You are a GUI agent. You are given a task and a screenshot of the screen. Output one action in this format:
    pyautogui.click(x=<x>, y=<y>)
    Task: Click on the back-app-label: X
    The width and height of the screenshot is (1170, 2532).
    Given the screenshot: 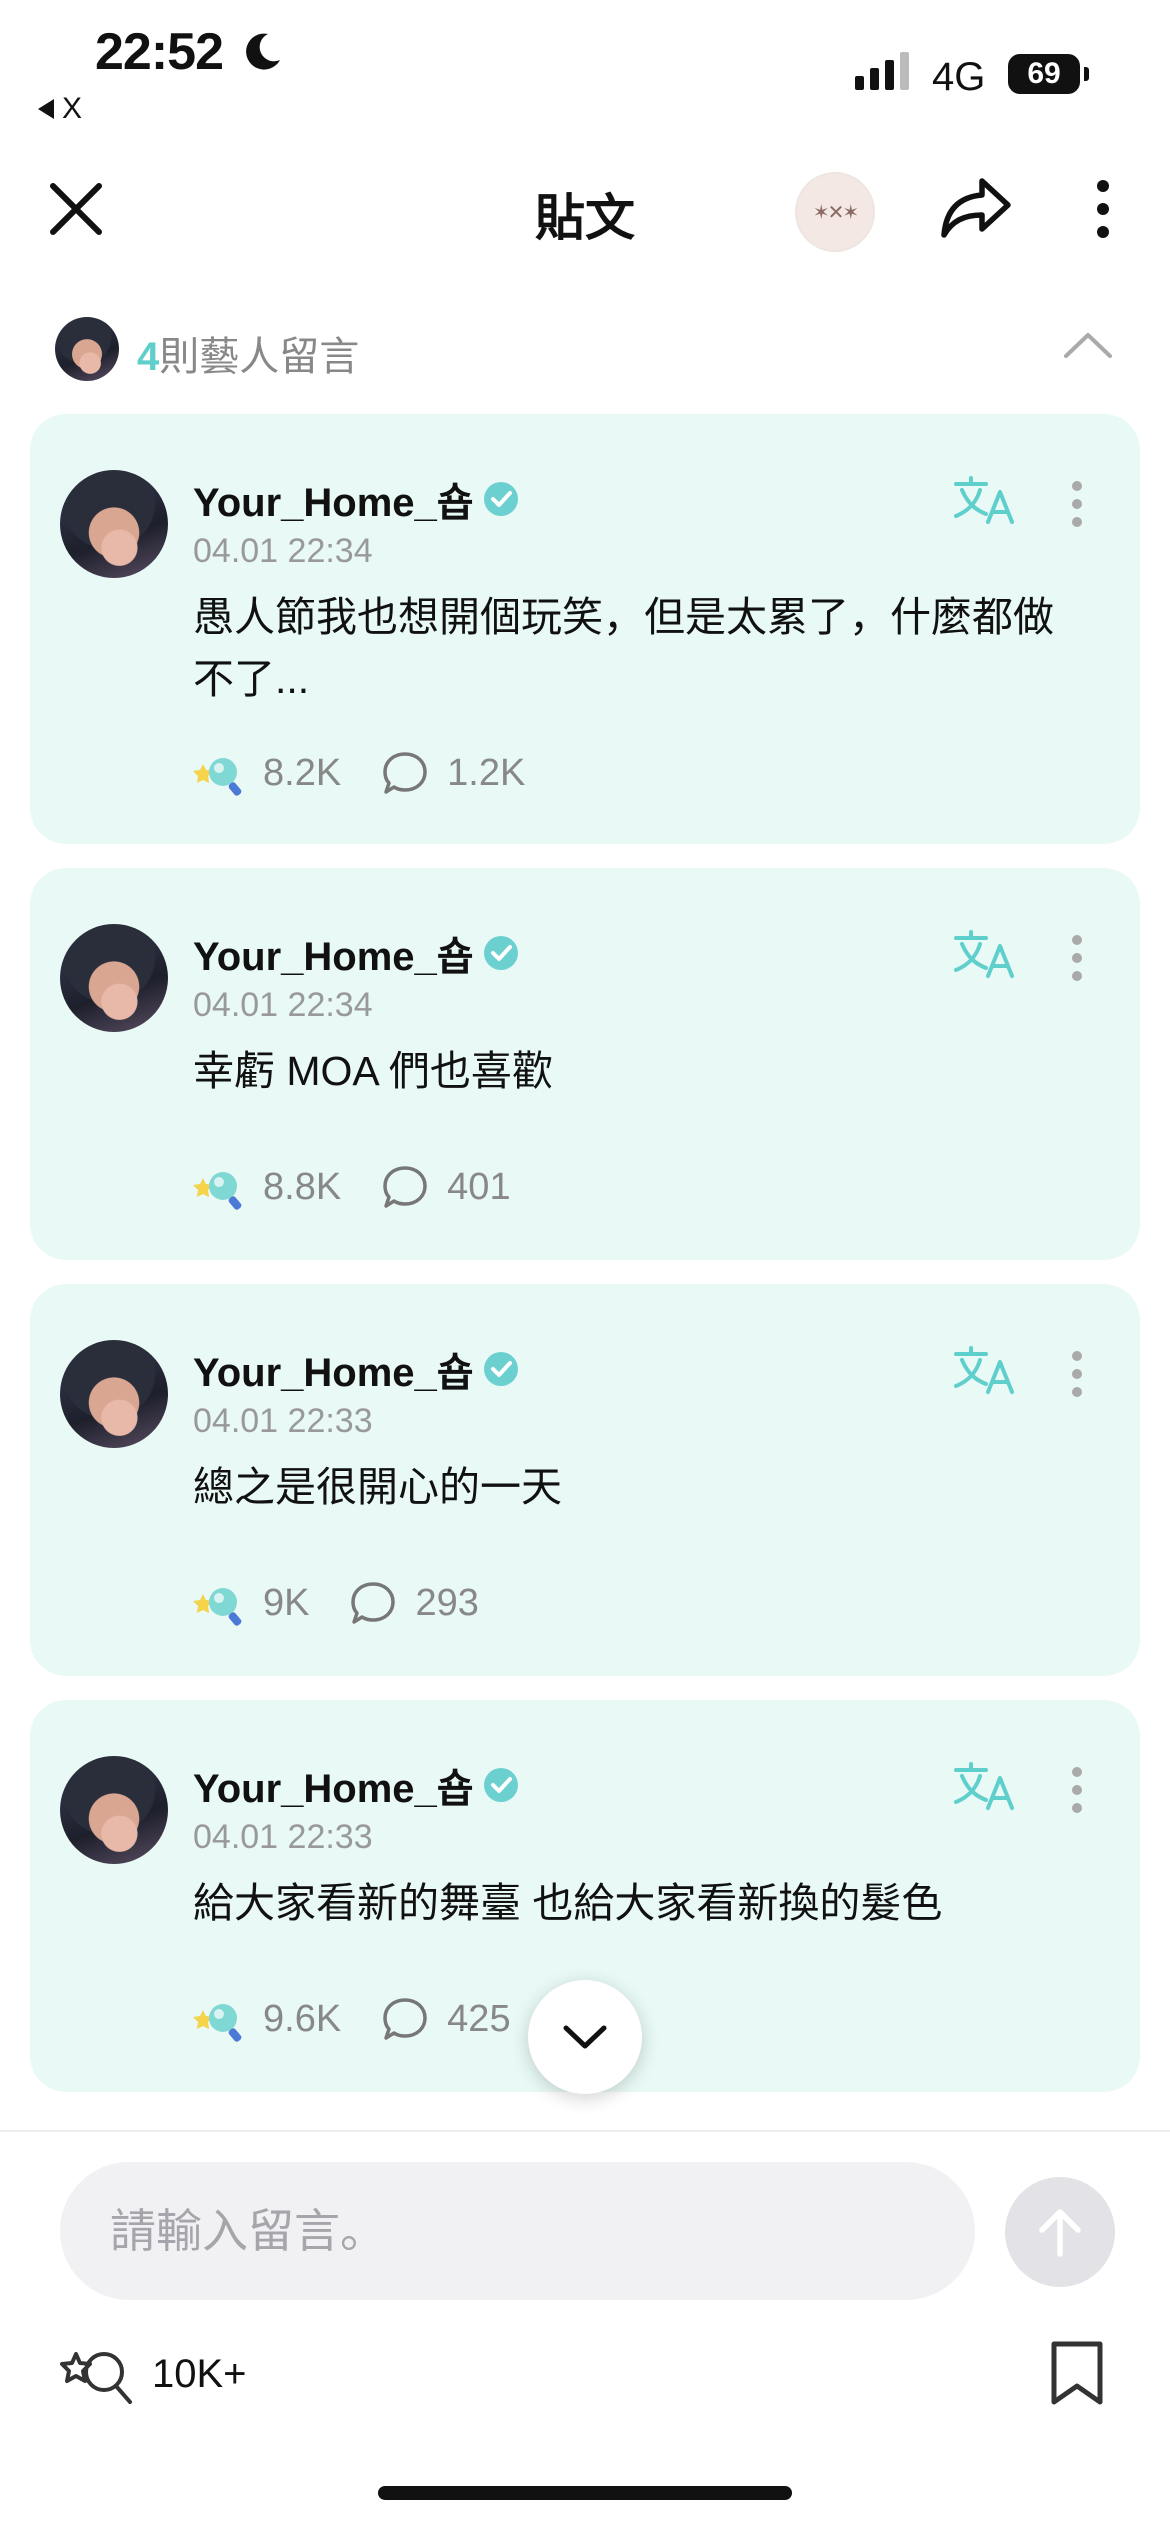 What is the action you would take?
    pyautogui.click(x=72, y=108)
    